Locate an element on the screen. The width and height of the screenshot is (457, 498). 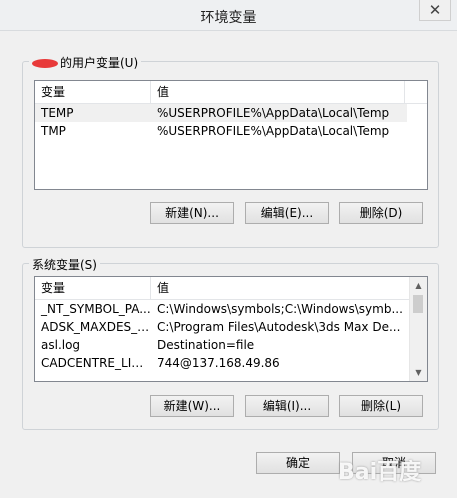
user-list-header: 变量 值 is located at coordinates (231, 92).